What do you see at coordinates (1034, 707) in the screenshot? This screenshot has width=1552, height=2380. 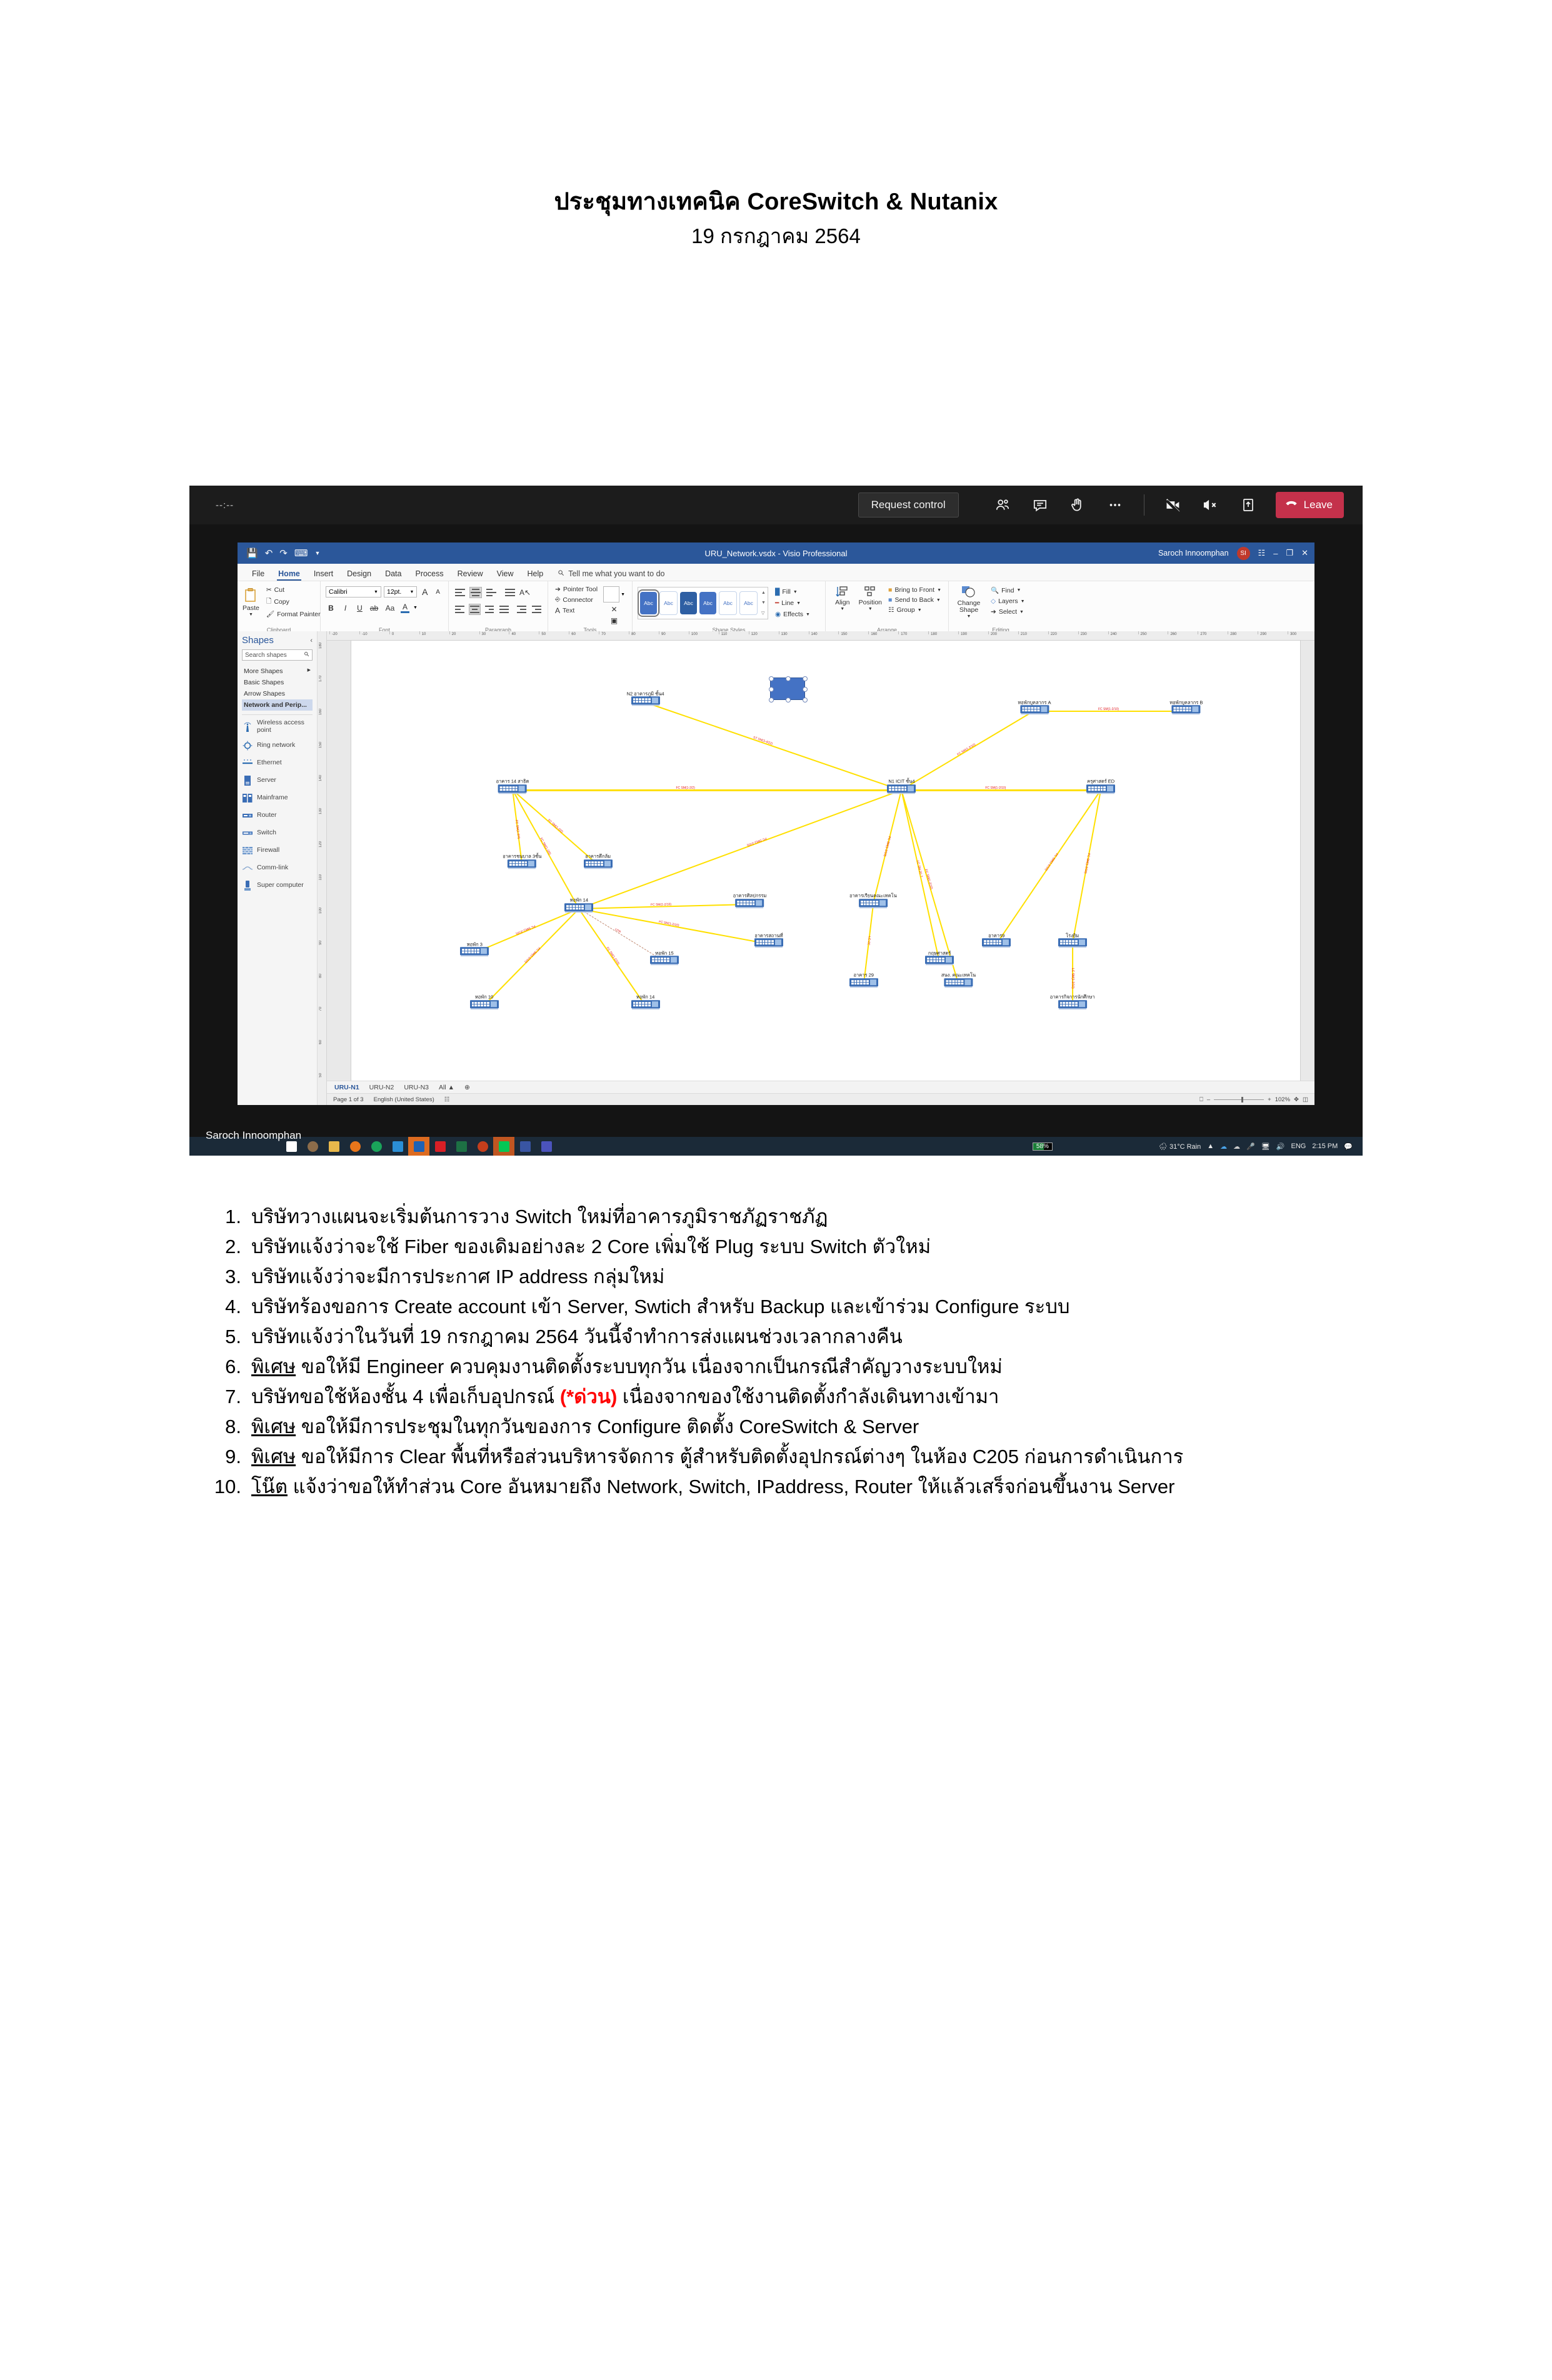 I see `diagram-node: หอพักบุคลากร A` at bounding box center [1034, 707].